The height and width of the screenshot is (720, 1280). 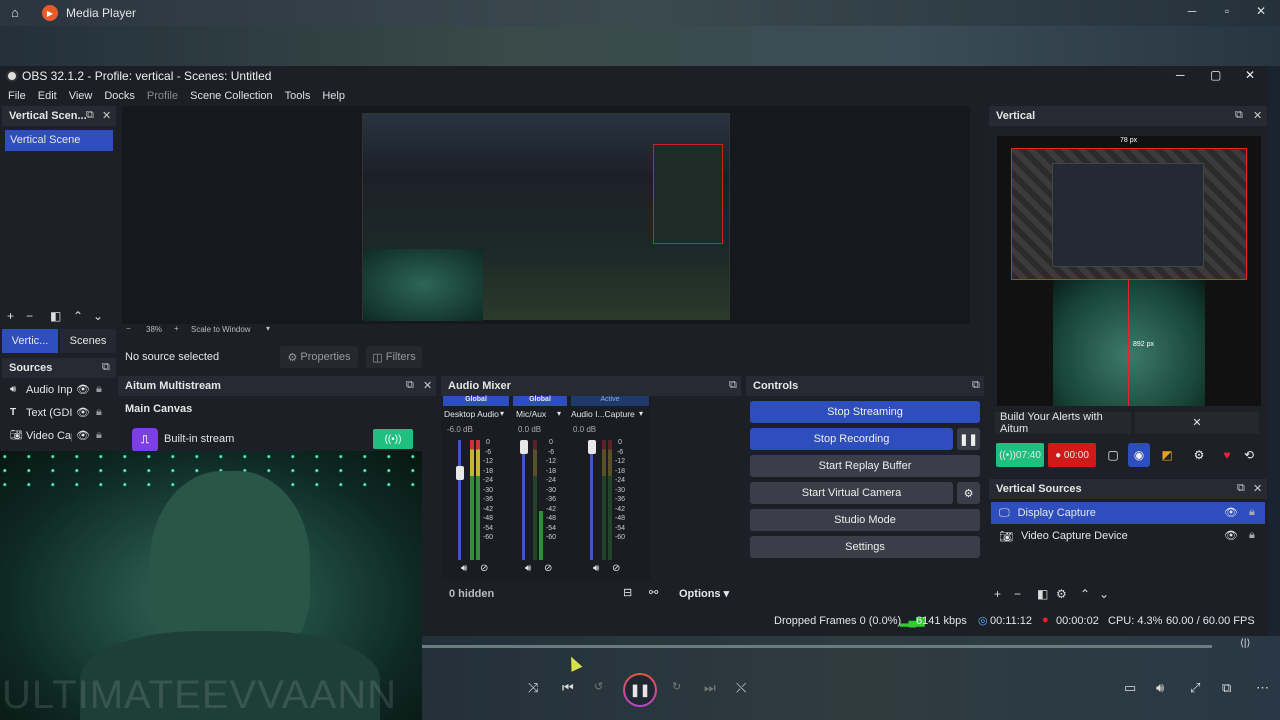 What do you see at coordinates (88, 341) in the screenshot?
I see `tab-scenes: Scenes` at bounding box center [88, 341].